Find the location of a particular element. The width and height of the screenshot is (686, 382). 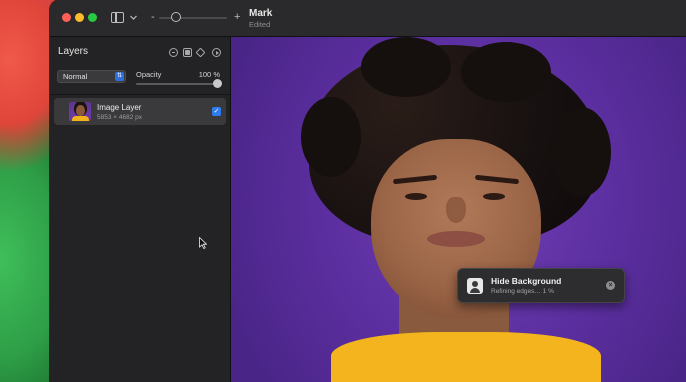

updown-chevron-icon: ⇅ is located at coordinates (119, 76).